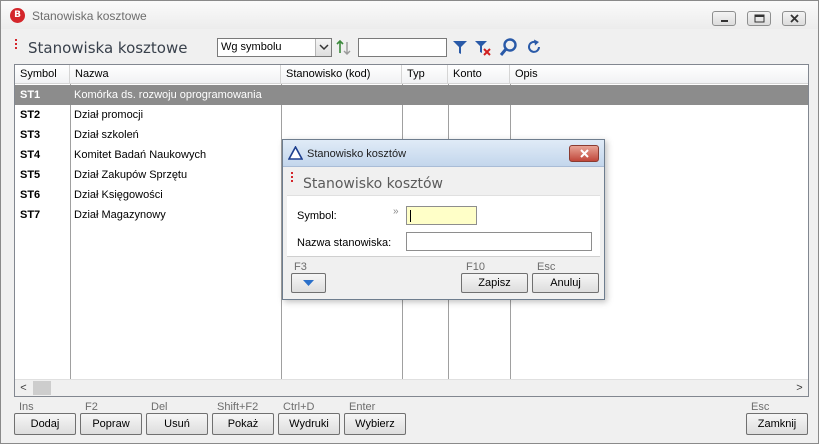  I want to click on column-header-description: Opis, so click(659, 74).